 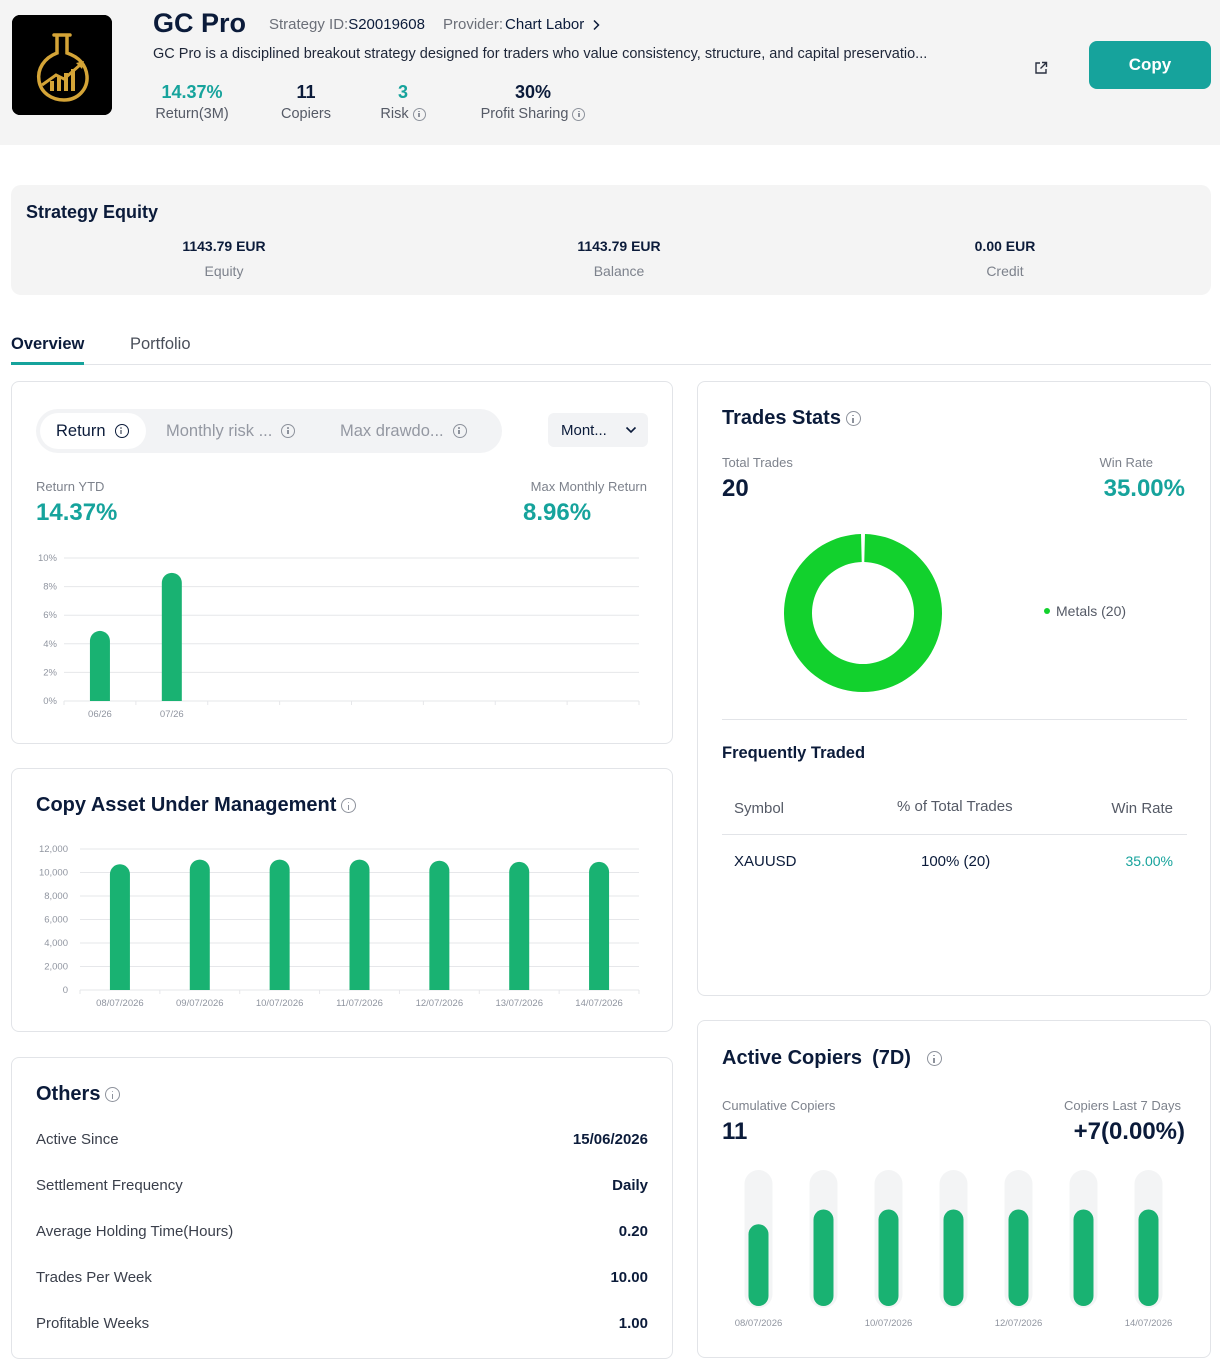 I want to click on active-copiers-title: Active Copiers, so click(x=792, y=1058).